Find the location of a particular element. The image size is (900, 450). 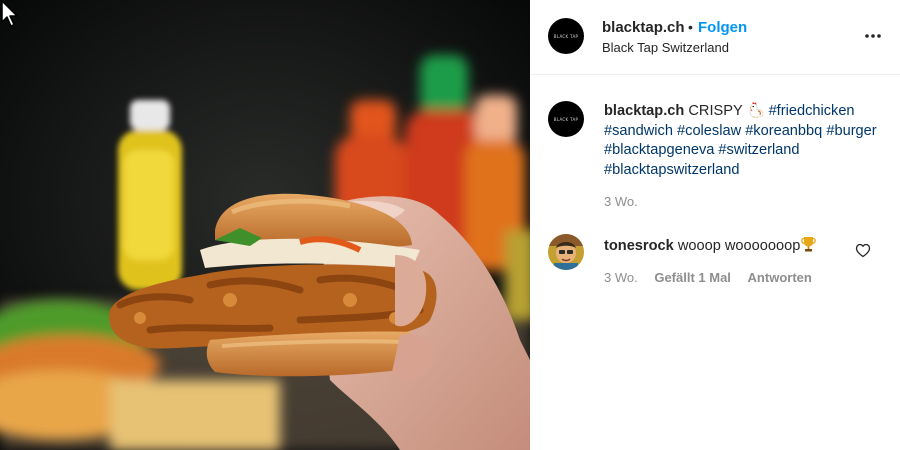

hashtag-link: #coleslaw is located at coordinates (709, 131).